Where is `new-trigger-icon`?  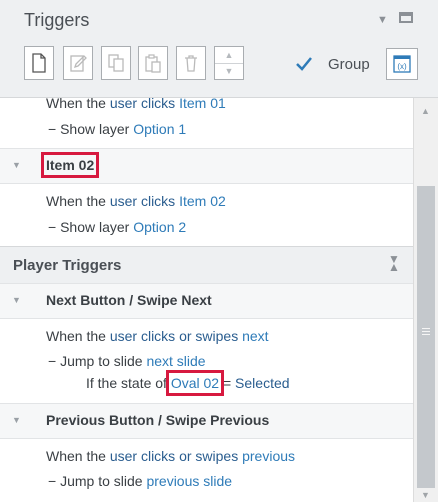 new-trigger-icon is located at coordinates (39, 63).